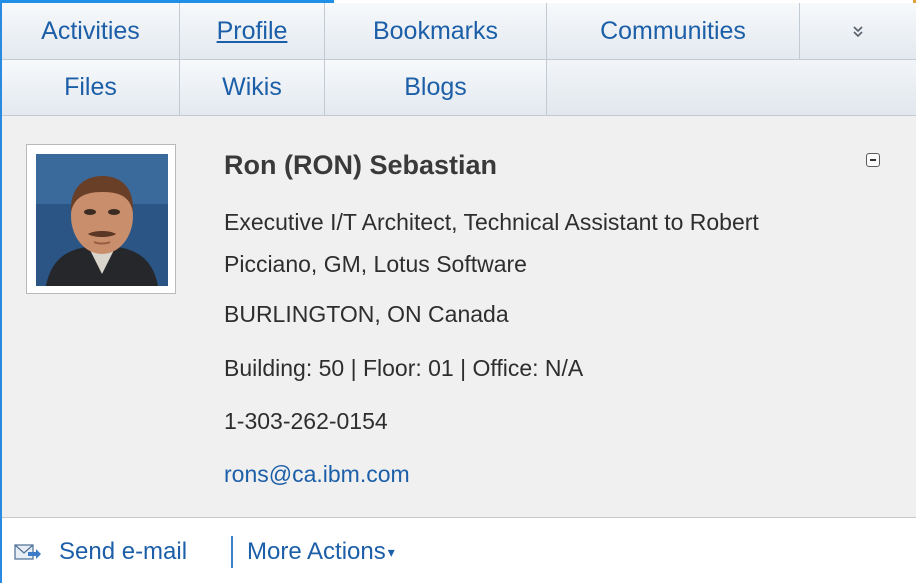 The width and height of the screenshot is (916, 583). Describe the element at coordinates (28, 553) in the screenshot. I see `send-mail-icon` at that location.